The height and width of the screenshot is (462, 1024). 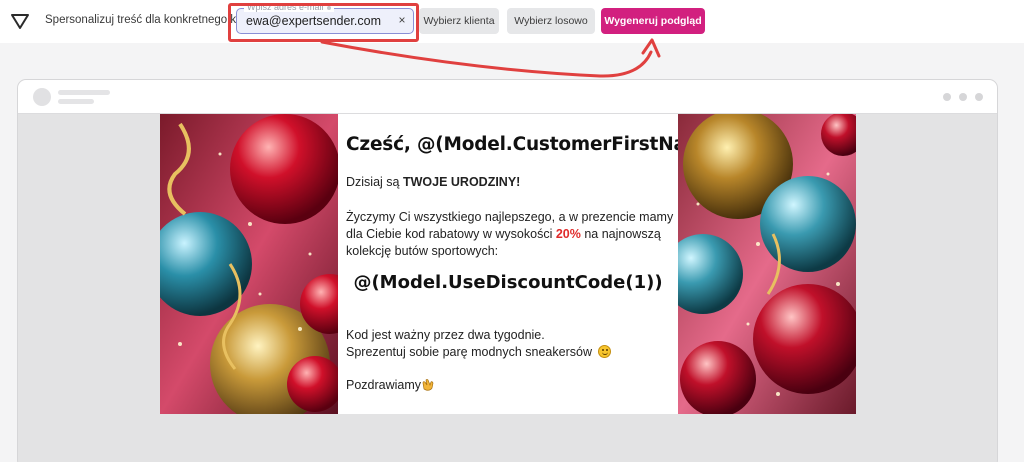 What do you see at coordinates (568, 234) in the screenshot?
I see `discount-percent: 20%` at bounding box center [568, 234].